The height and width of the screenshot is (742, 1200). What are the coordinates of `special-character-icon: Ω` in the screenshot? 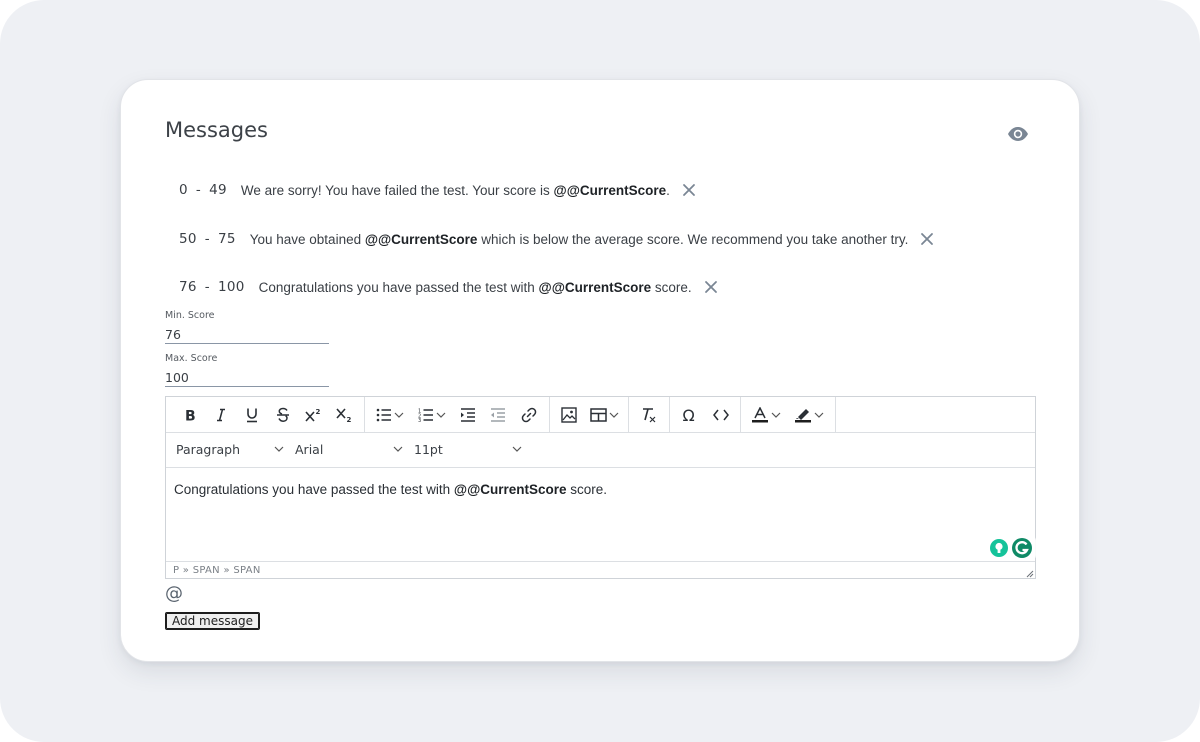 It's located at (690, 415).